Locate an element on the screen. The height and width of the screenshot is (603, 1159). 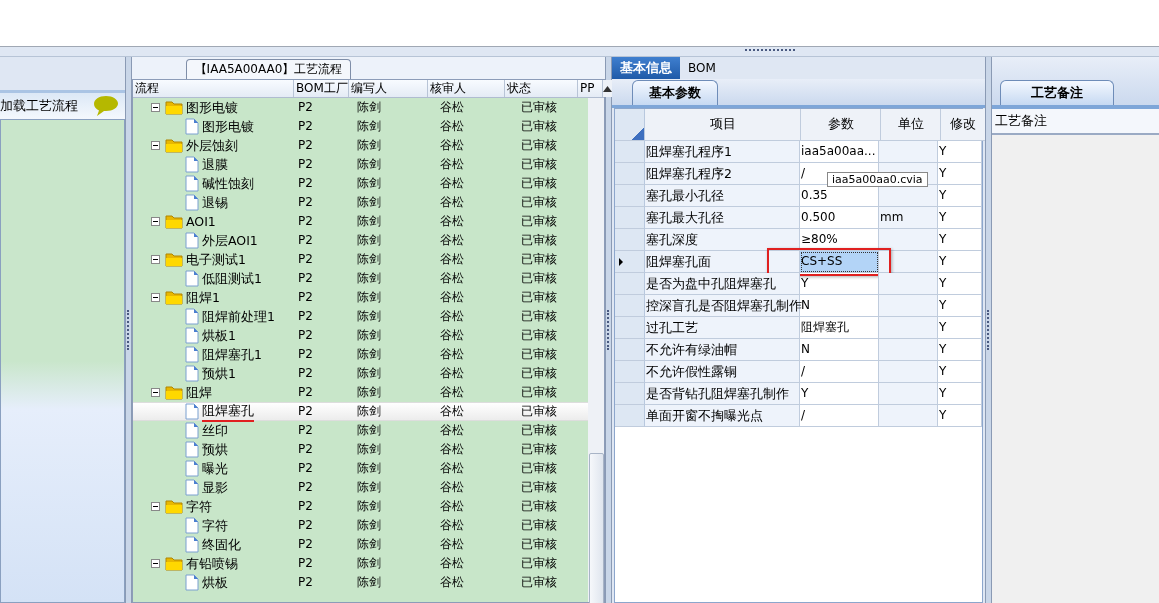
scroll-up-arrow is located at coordinates (607, 88).